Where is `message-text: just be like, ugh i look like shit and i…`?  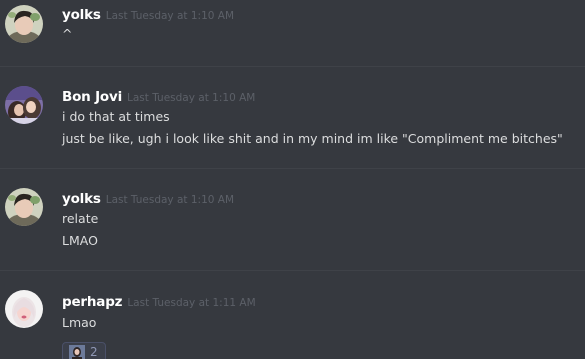 message-text: just be like, ugh i look like shit and i… is located at coordinates (312, 138).